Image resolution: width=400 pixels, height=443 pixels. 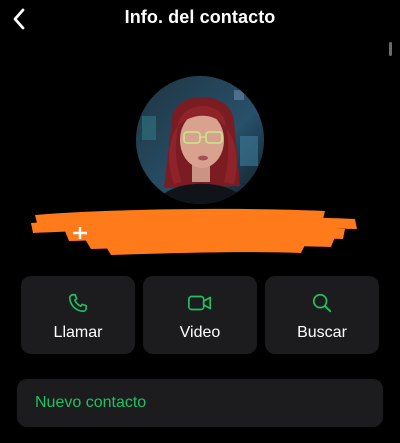 I want to click on navigation-bar: Info. del contacto, so click(x=200, y=20).